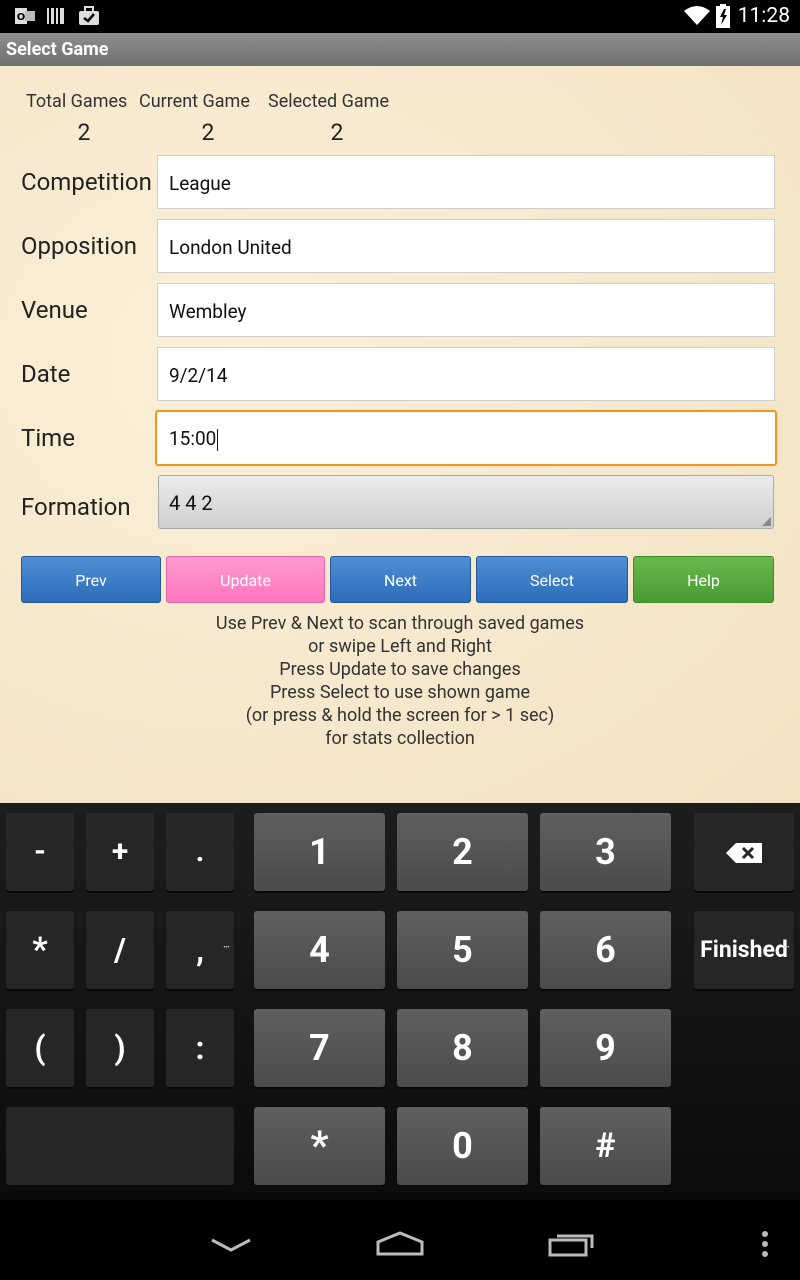 Image resolution: width=800 pixels, height=1280 pixels. What do you see at coordinates (329, 101) in the screenshot?
I see `selected-game-label: Selected Game` at bounding box center [329, 101].